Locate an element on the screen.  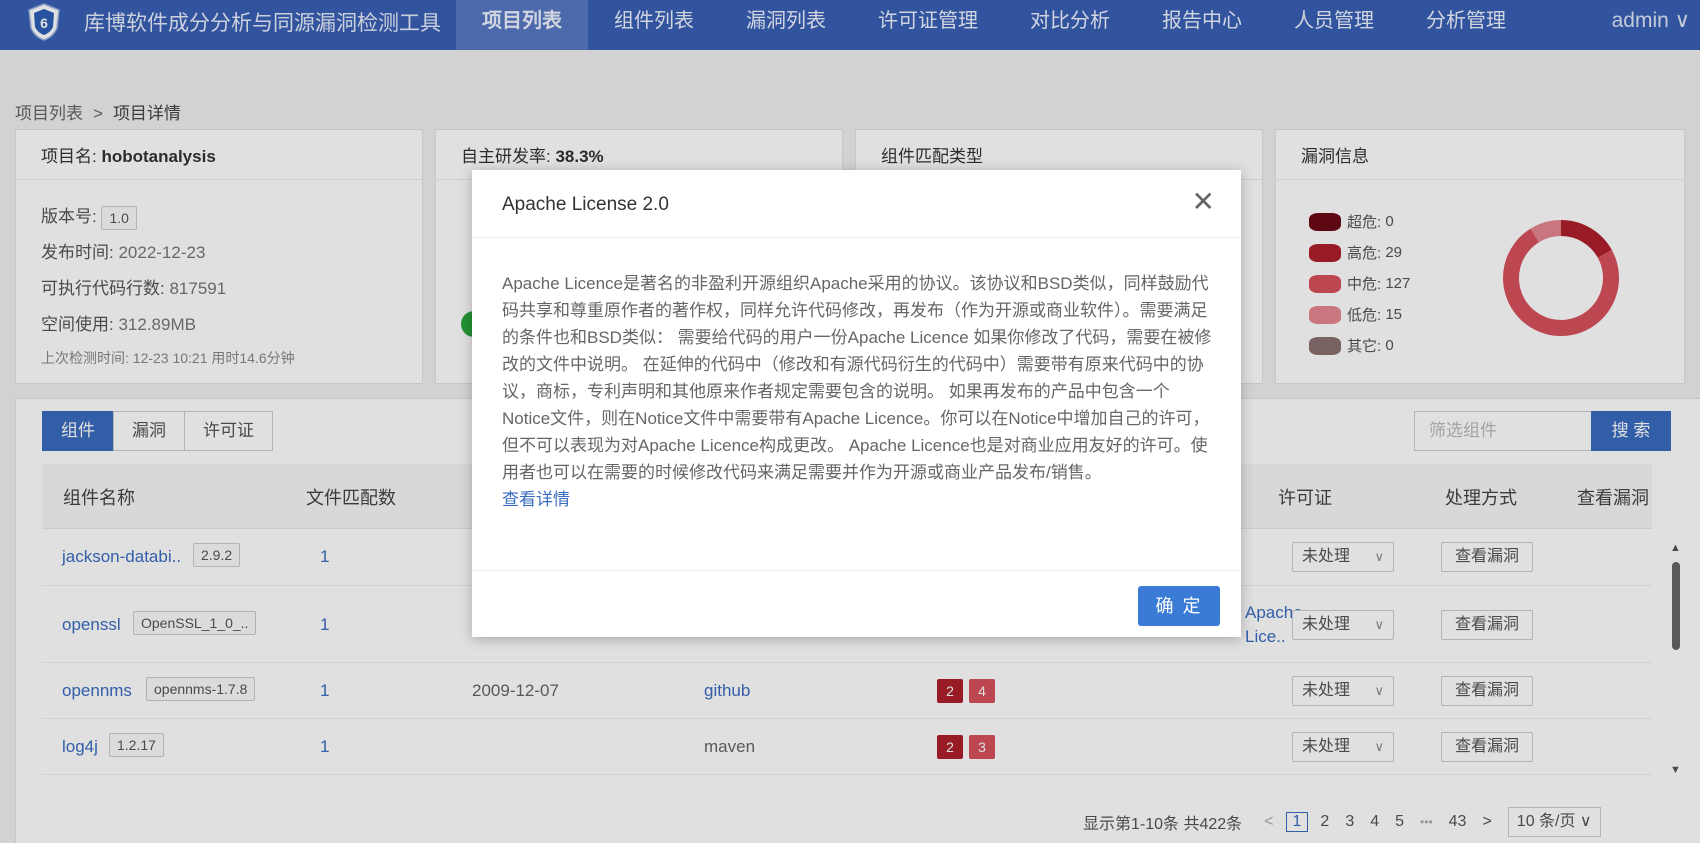
close-icon: ✕ is located at coordinates (1203, 202).